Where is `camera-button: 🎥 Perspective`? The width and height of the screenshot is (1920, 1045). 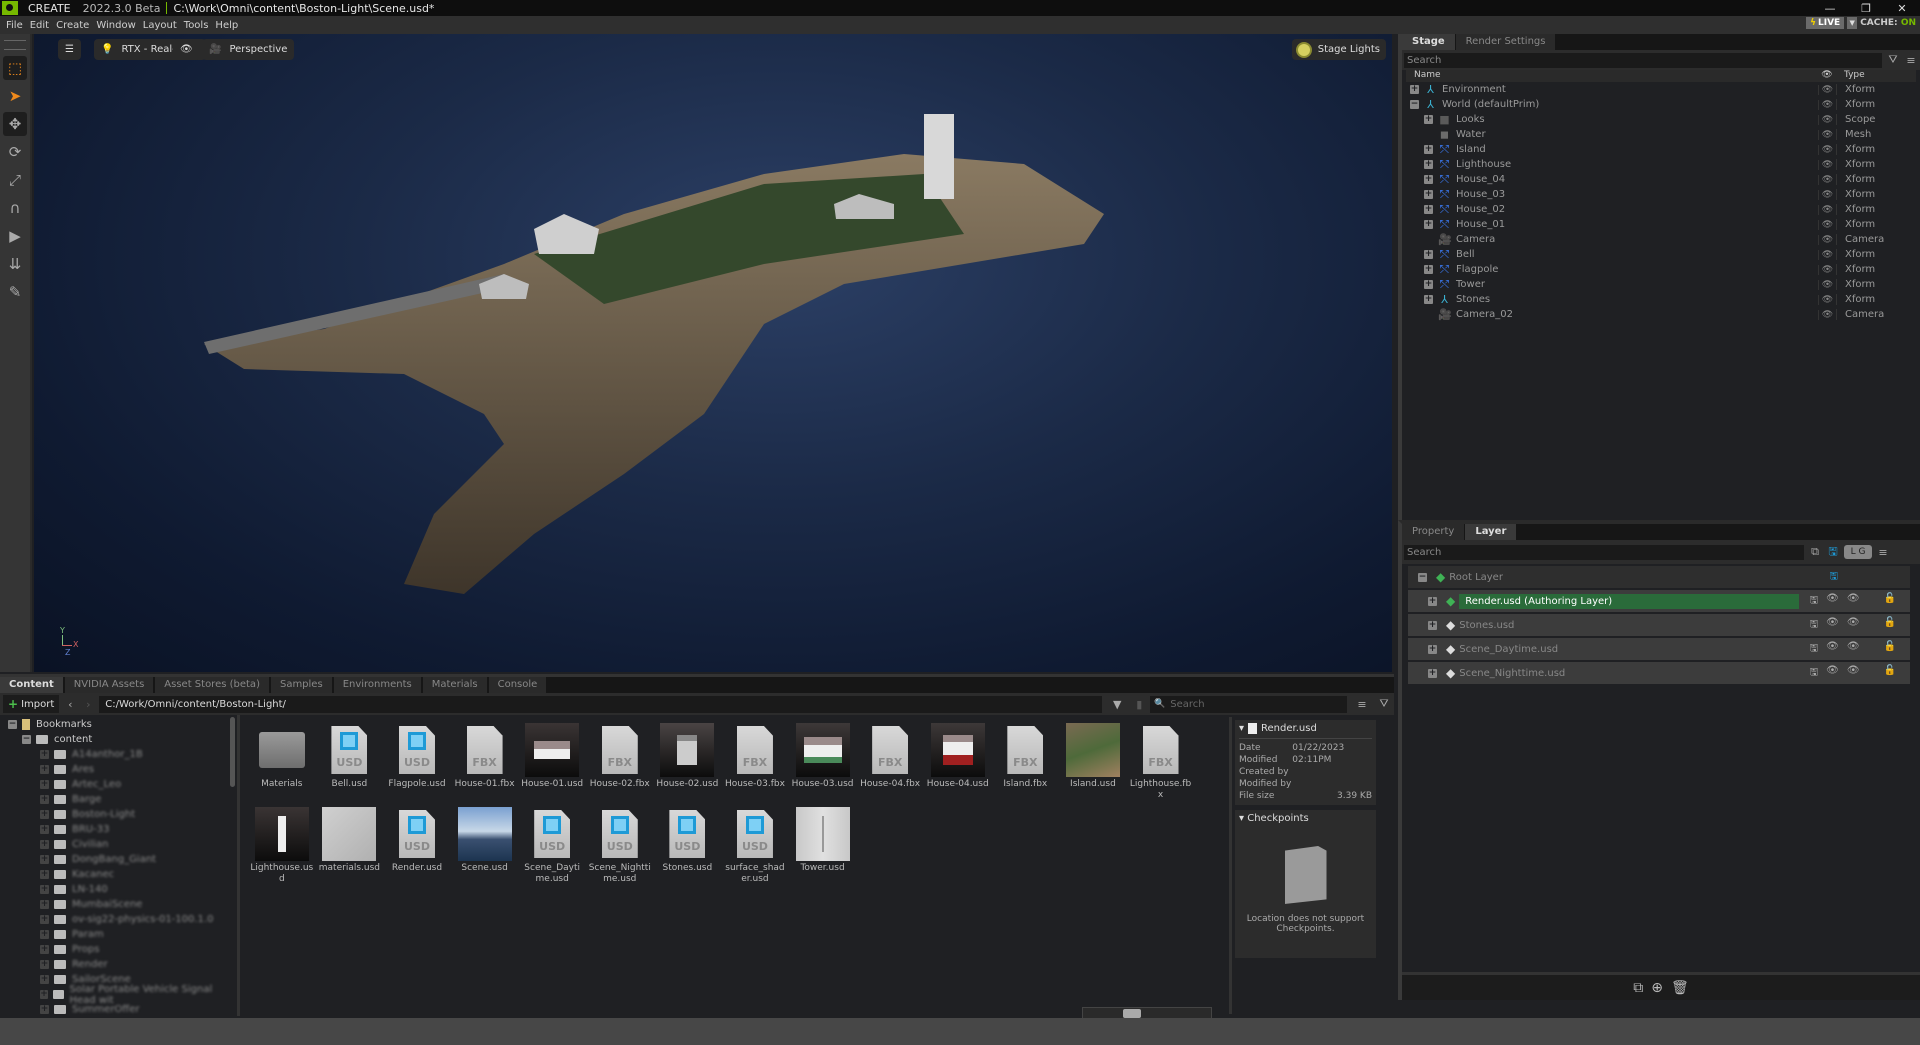
camera-button: 🎥 Perspective is located at coordinates (248, 49).